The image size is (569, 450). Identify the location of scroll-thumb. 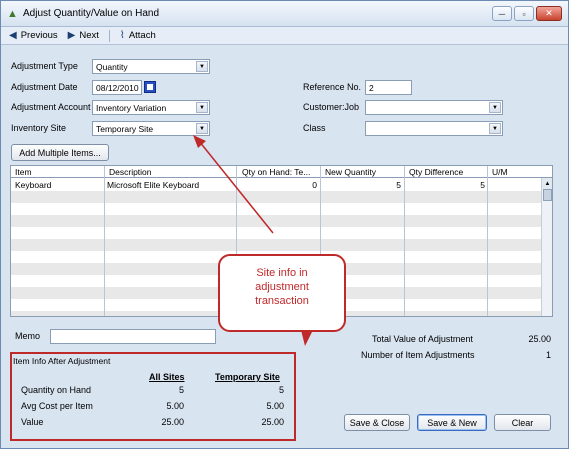
(547, 195).